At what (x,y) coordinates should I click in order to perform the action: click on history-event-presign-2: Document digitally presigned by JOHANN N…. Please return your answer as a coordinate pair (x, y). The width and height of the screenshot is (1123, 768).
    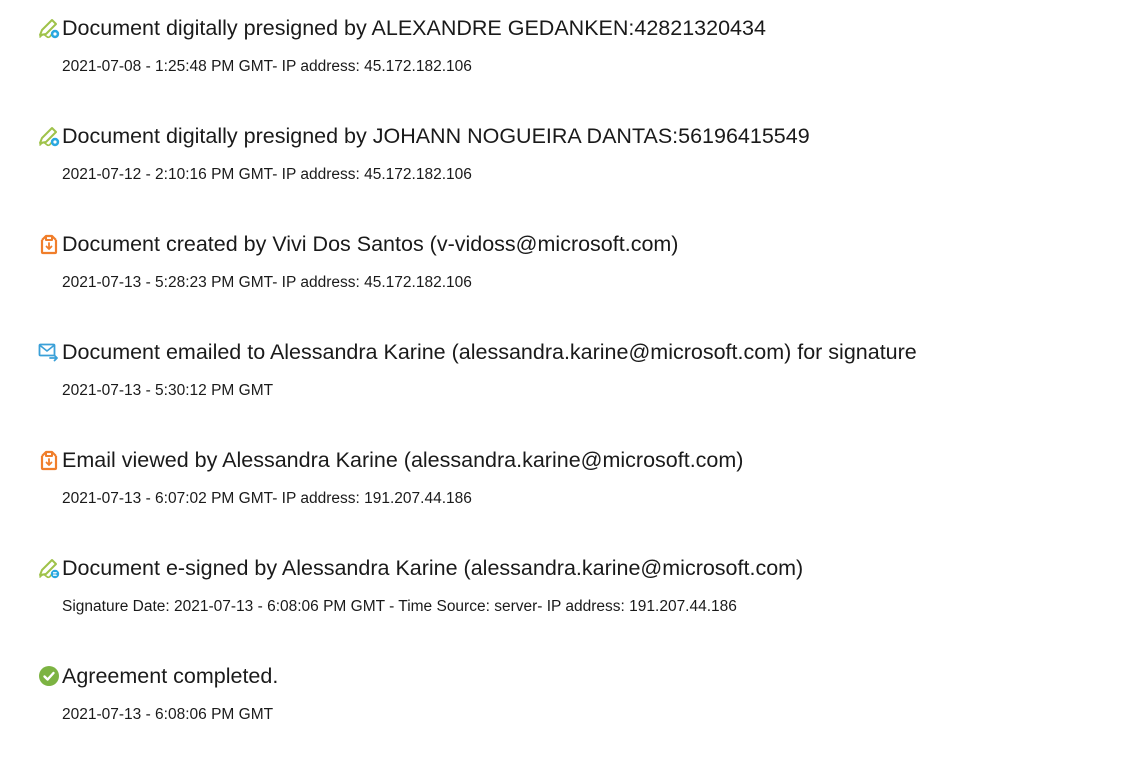
    Looking at the image, I should click on (578, 174).